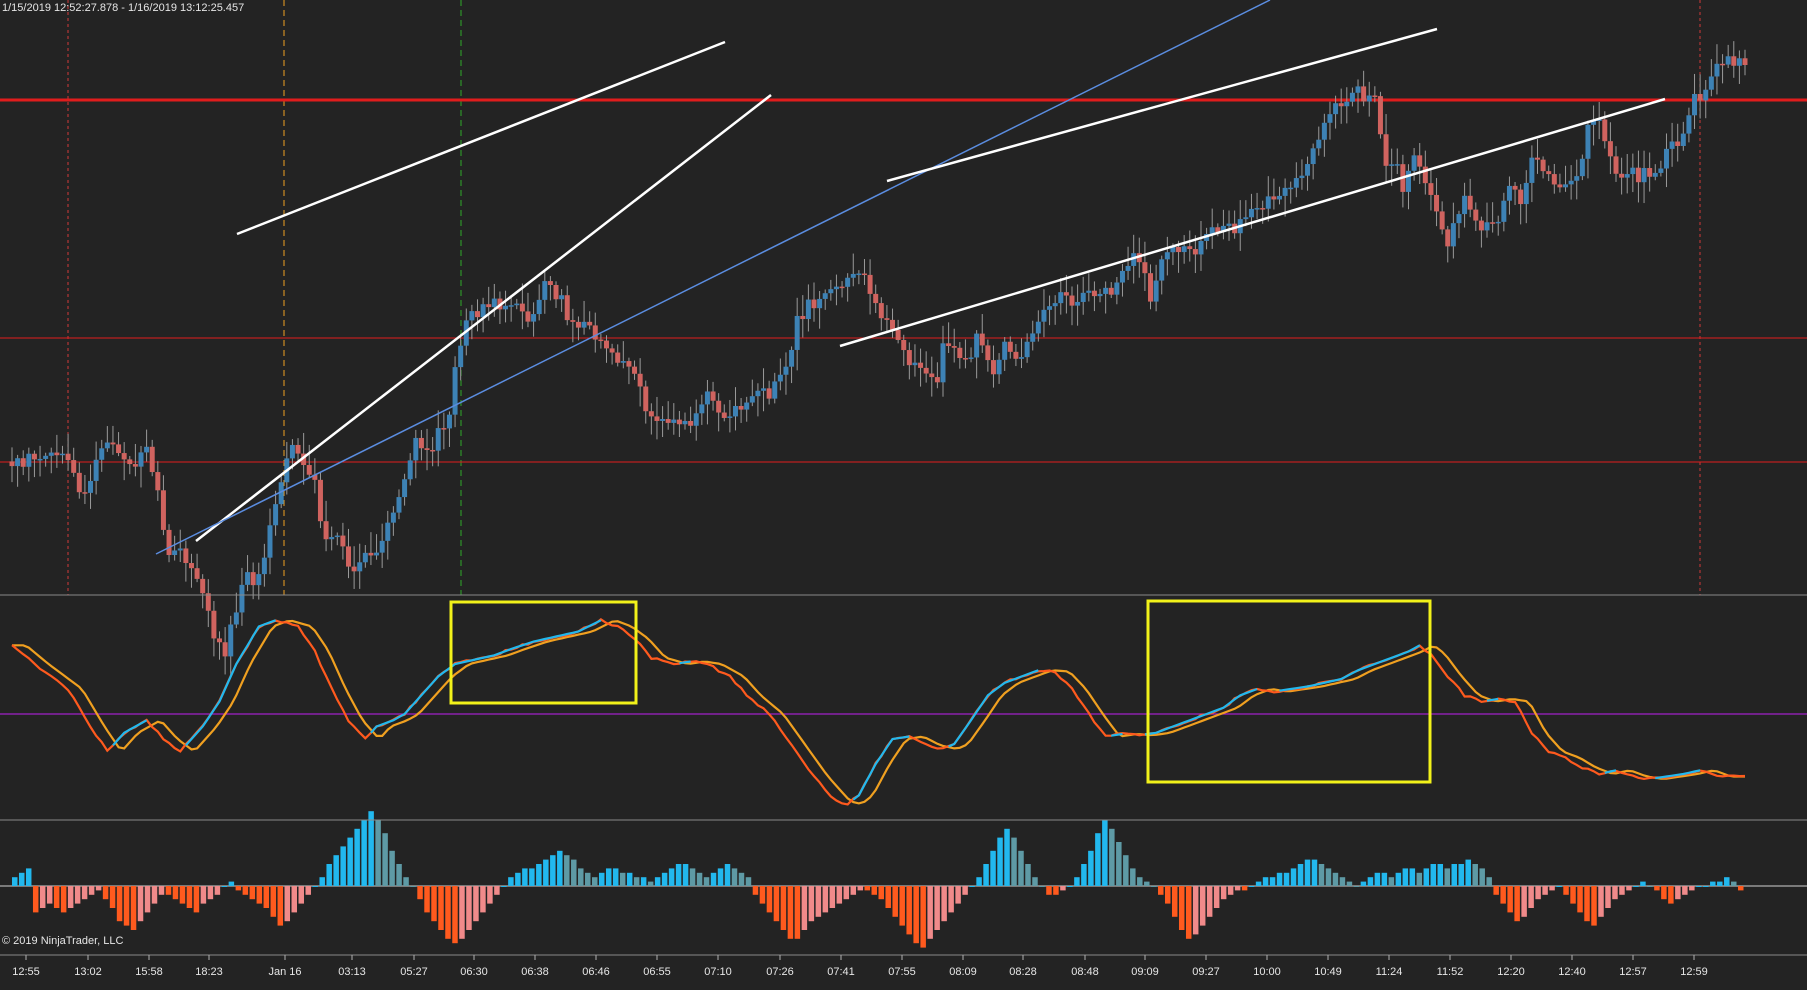 The height and width of the screenshot is (990, 1807). Describe the element at coordinates (149, 972) in the screenshot. I see `time-tick-label: 15:58` at that location.